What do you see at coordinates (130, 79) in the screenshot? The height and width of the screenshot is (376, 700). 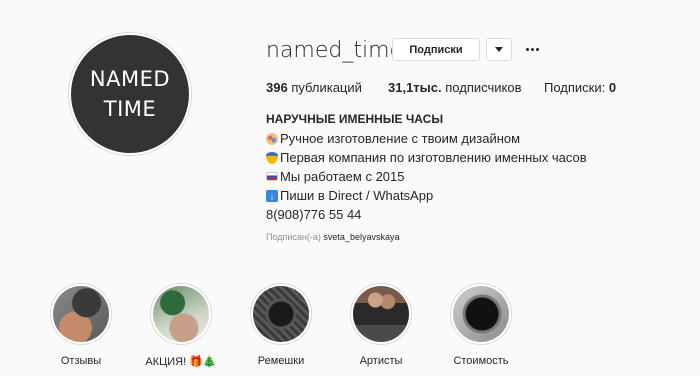 I see `avatar-text-line1: NAMED` at bounding box center [130, 79].